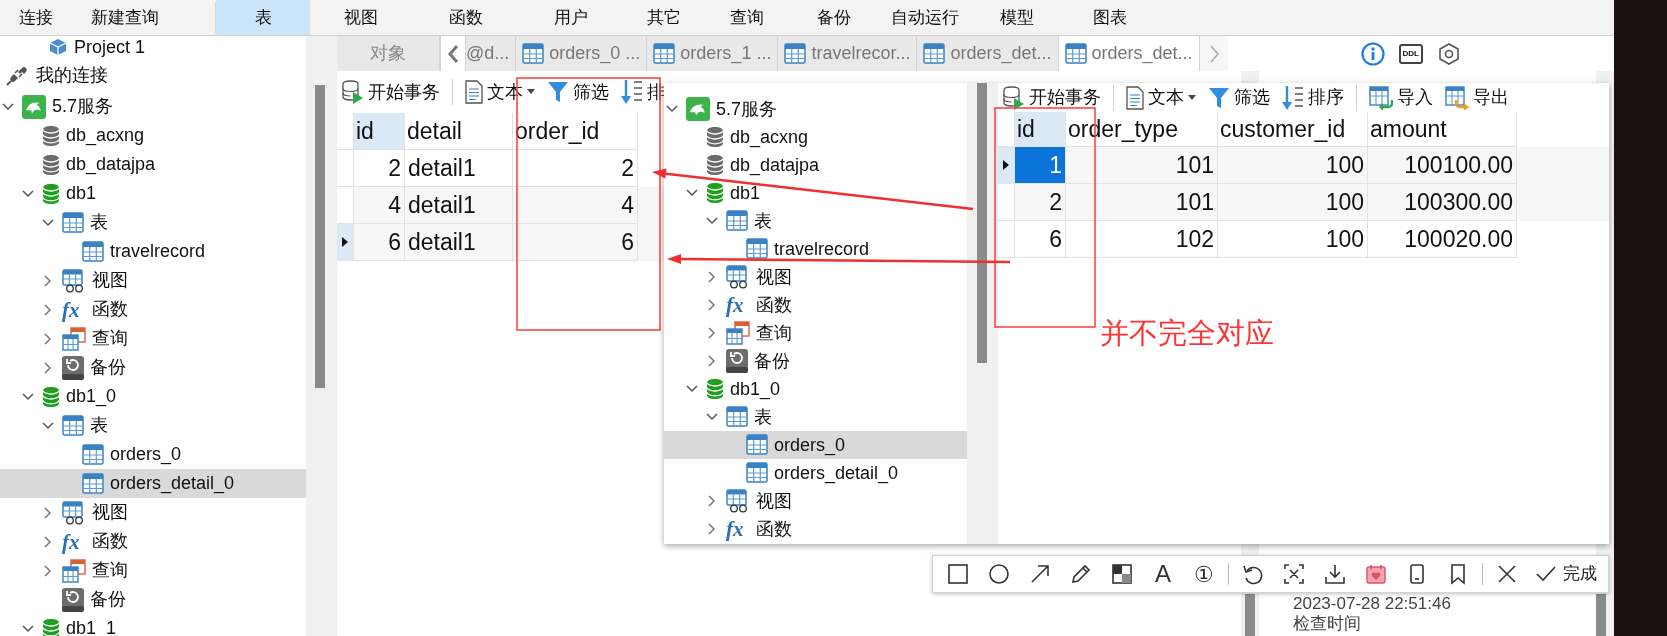 This screenshot has height=636, width=1667. What do you see at coordinates (466, 17) in the screenshot?
I see `menu-item: 函数` at bounding box center [466, 17].